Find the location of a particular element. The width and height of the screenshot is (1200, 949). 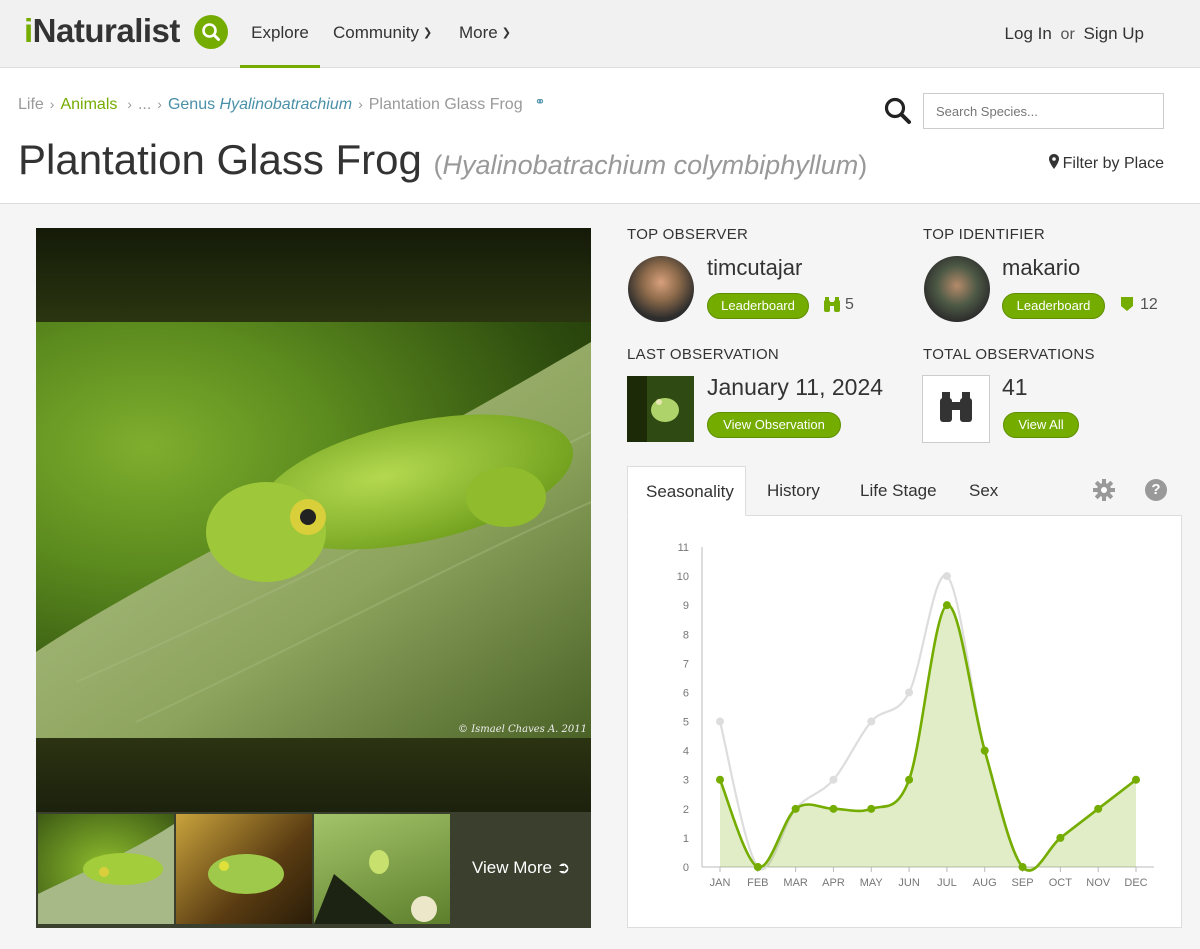

identification-marker-icon is located at coordinates (1127, 304).